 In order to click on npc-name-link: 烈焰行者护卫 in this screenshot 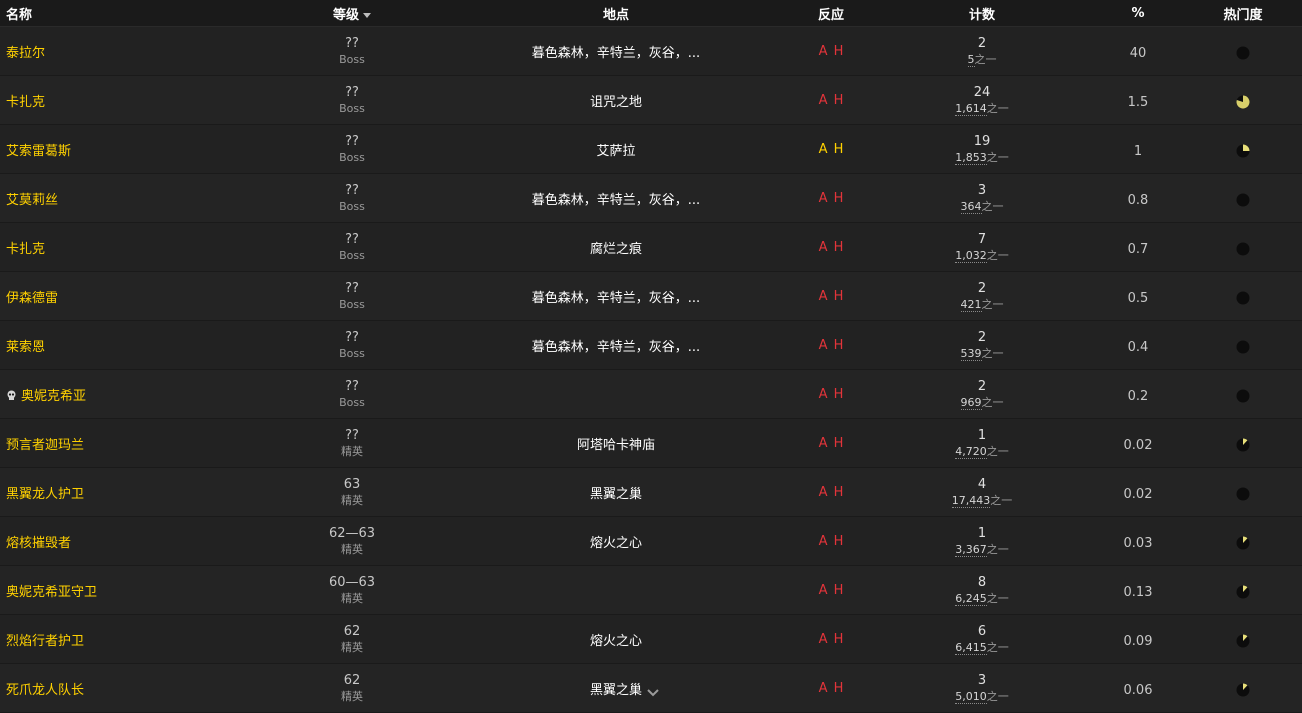, I will do `click(45, 641)`.